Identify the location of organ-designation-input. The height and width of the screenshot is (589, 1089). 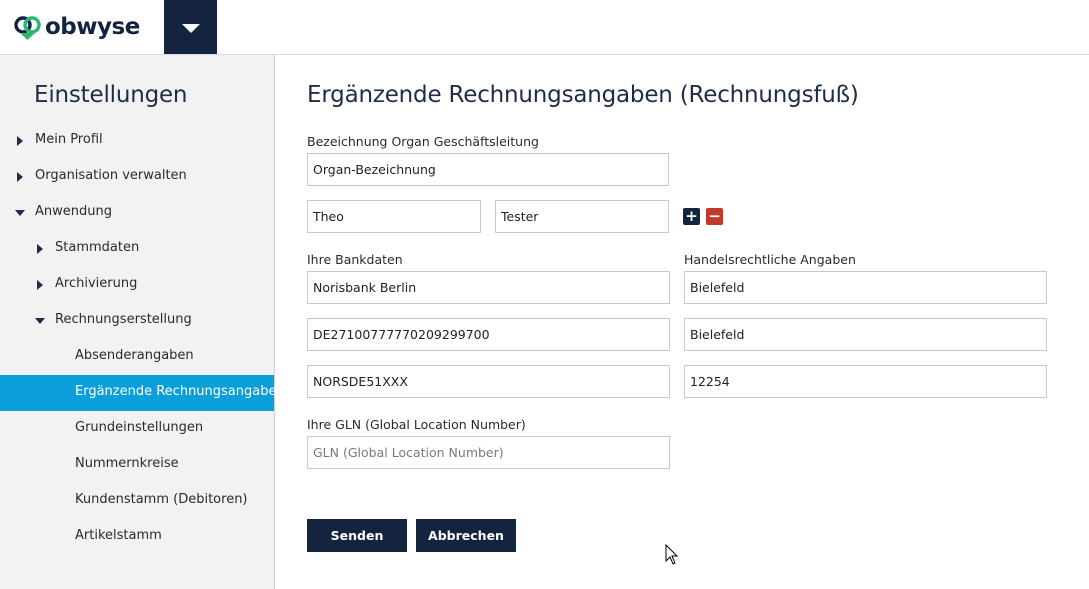
(488, 169).